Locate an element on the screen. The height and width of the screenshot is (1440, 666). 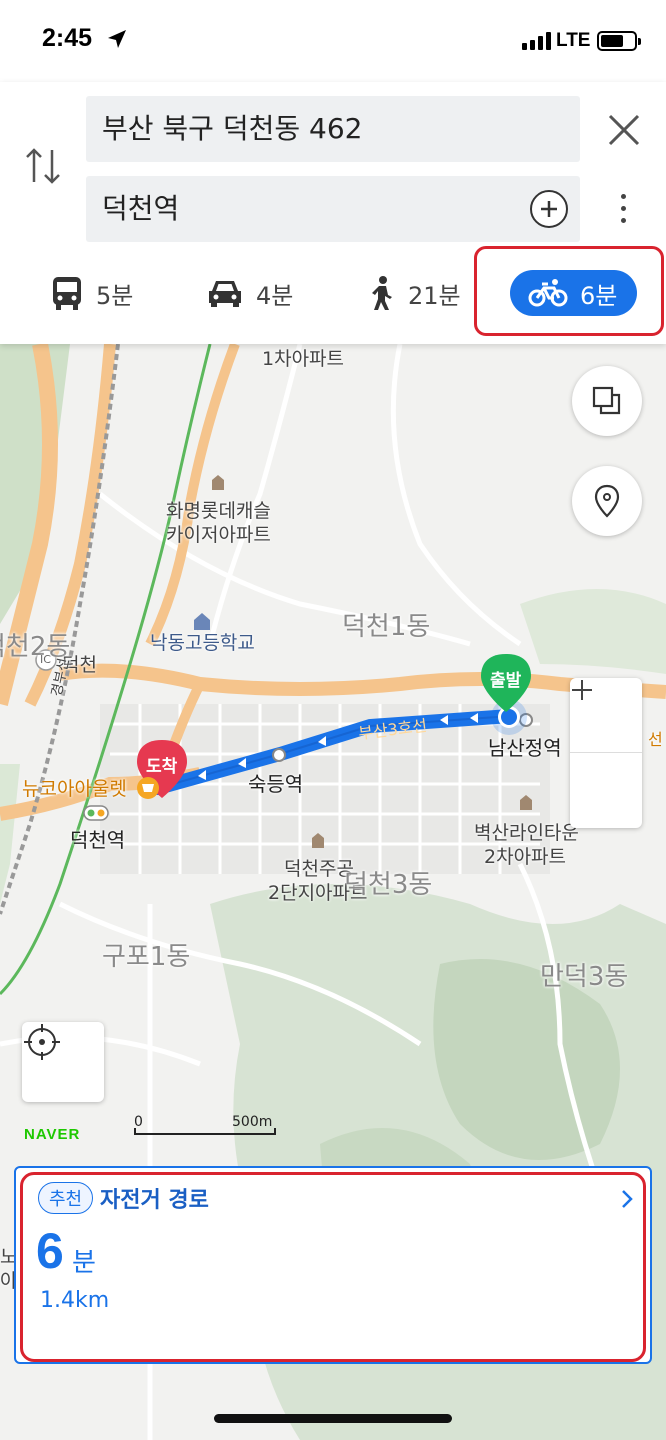
tab-car: 4분 is located at coordinates (249, 293).